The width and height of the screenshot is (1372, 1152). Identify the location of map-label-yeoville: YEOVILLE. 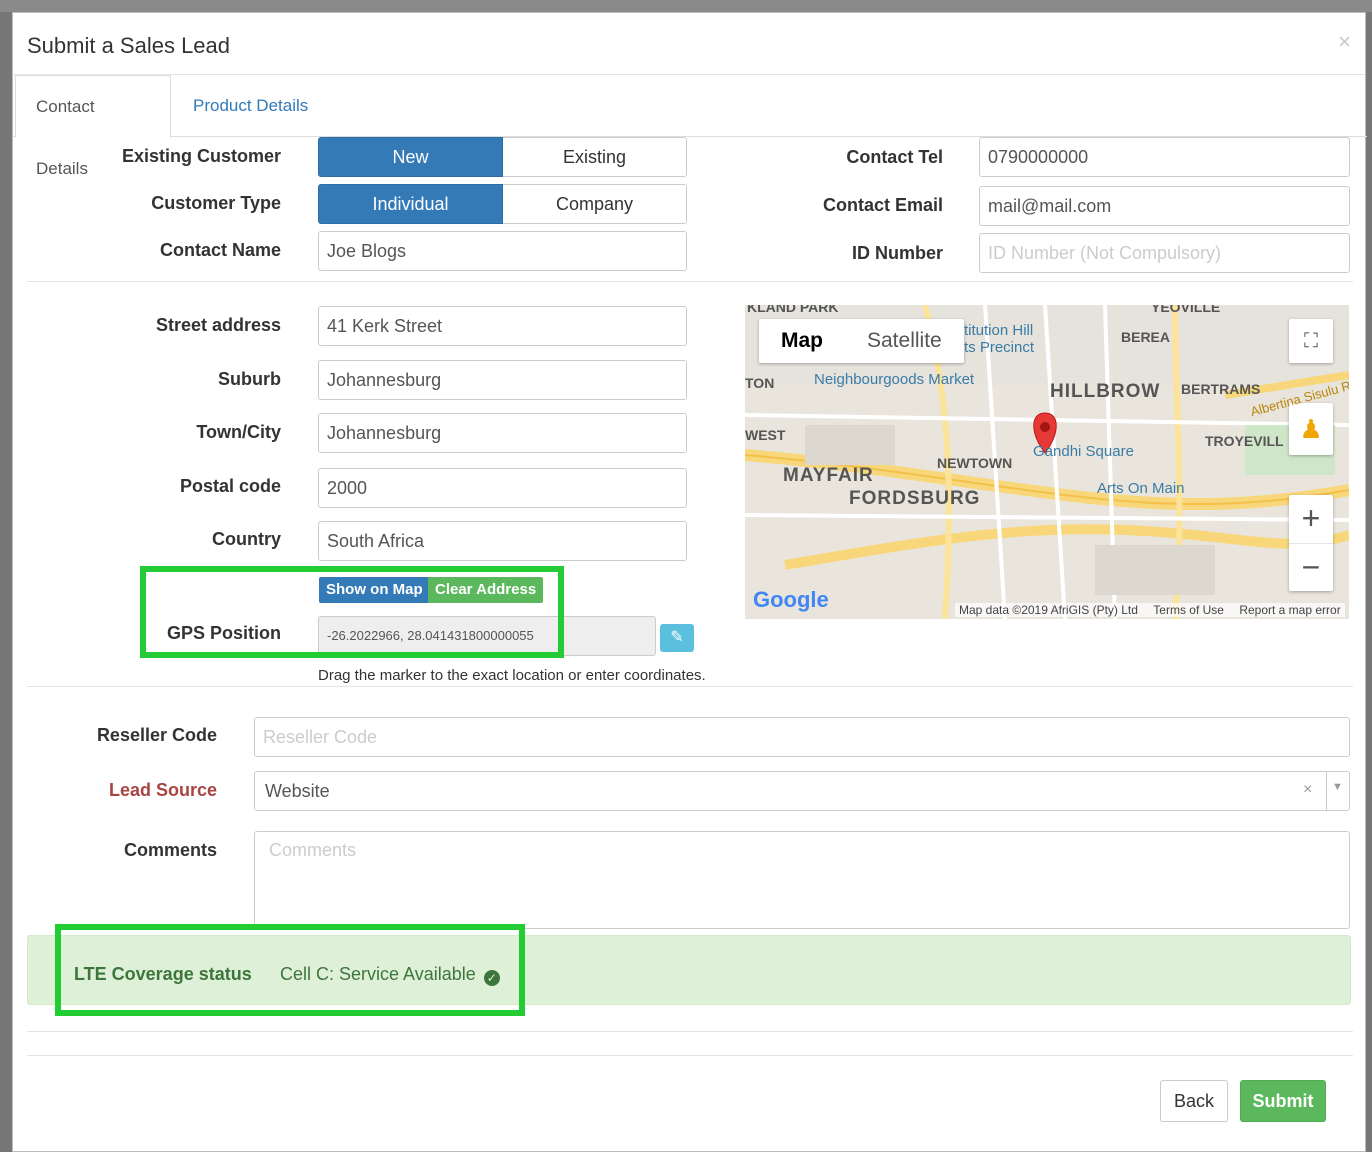
(1186, 310).